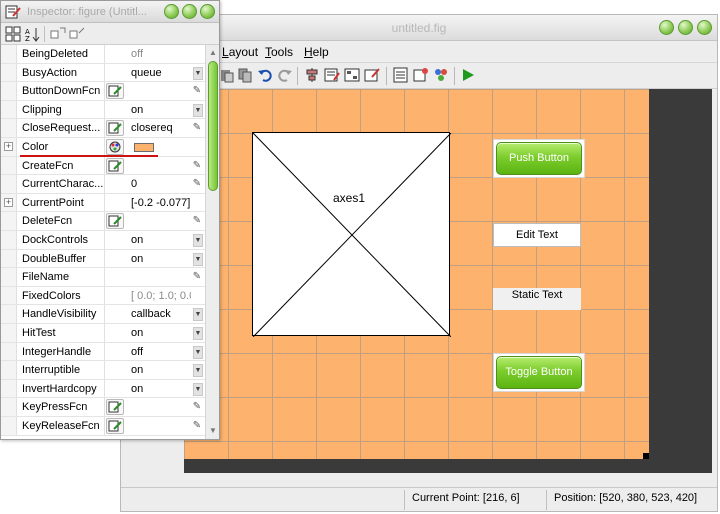 The image size is (720, 514). What do you see at coordinates (103, 73) in the screenshot?
I see `property-row: BusyAction queue ▼` at bounding box center [103, 73].